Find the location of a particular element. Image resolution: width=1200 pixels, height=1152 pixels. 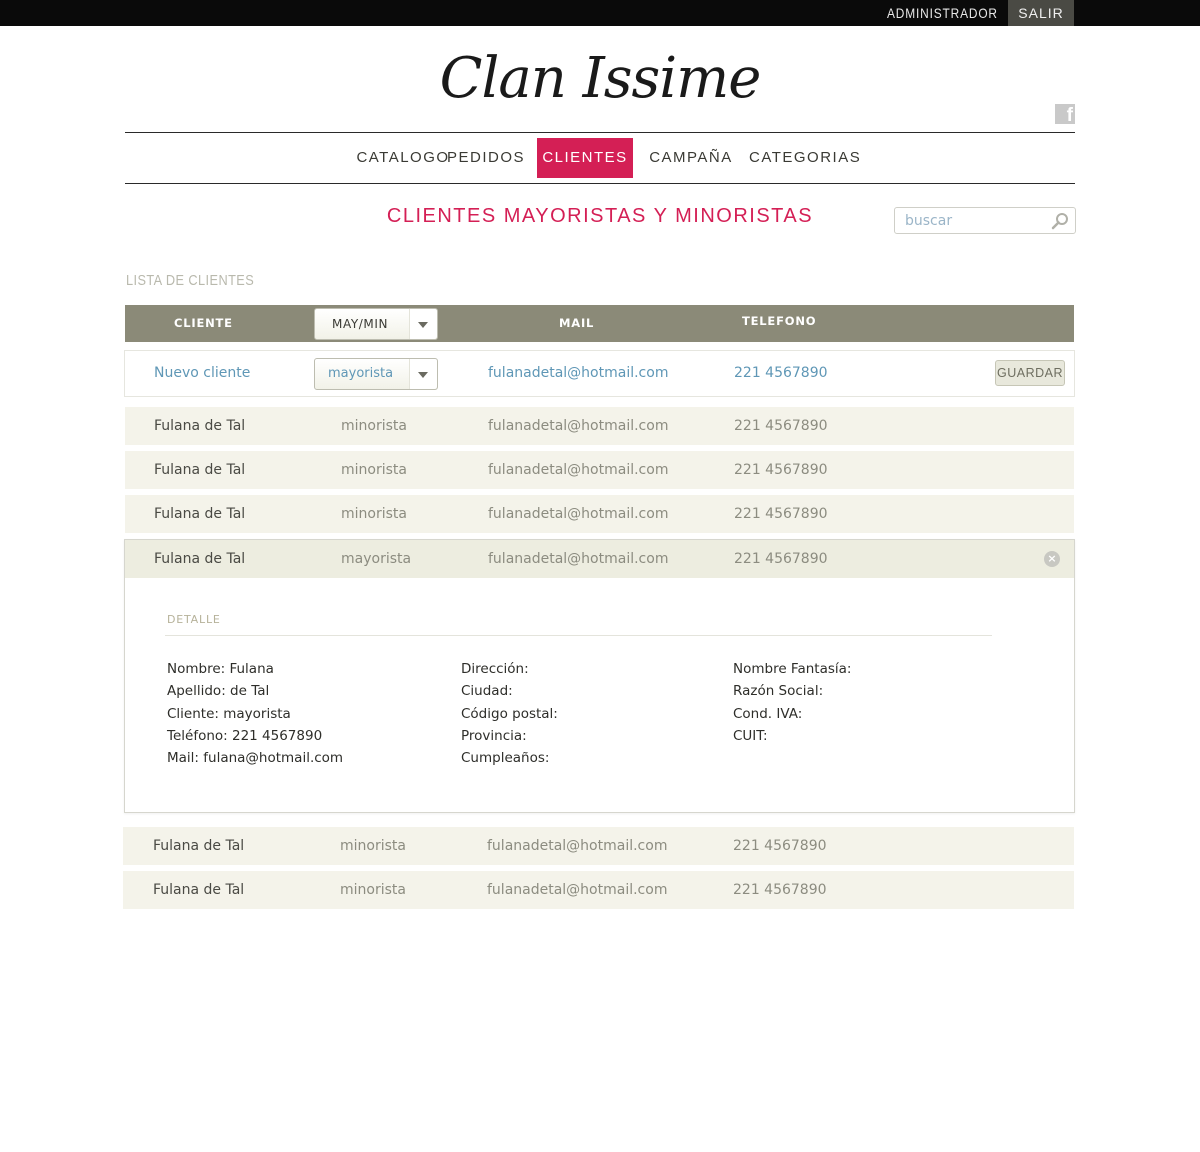

top-bar: ADMINISTRADOR SALIR is located at coordinates (600, 13).